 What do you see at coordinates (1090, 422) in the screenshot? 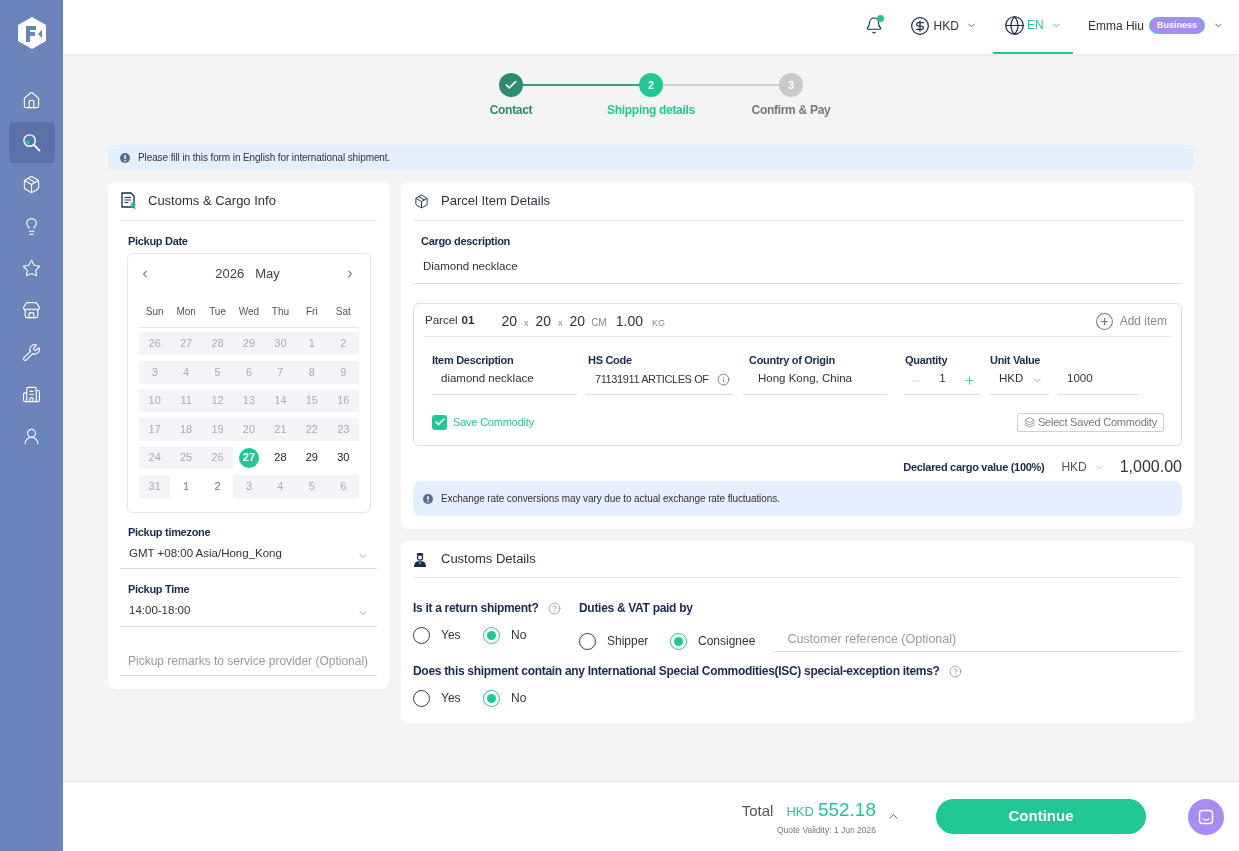
I see `select-saved-commodity-button: Select Saved Commodity` at bounding box center [1090, 422].